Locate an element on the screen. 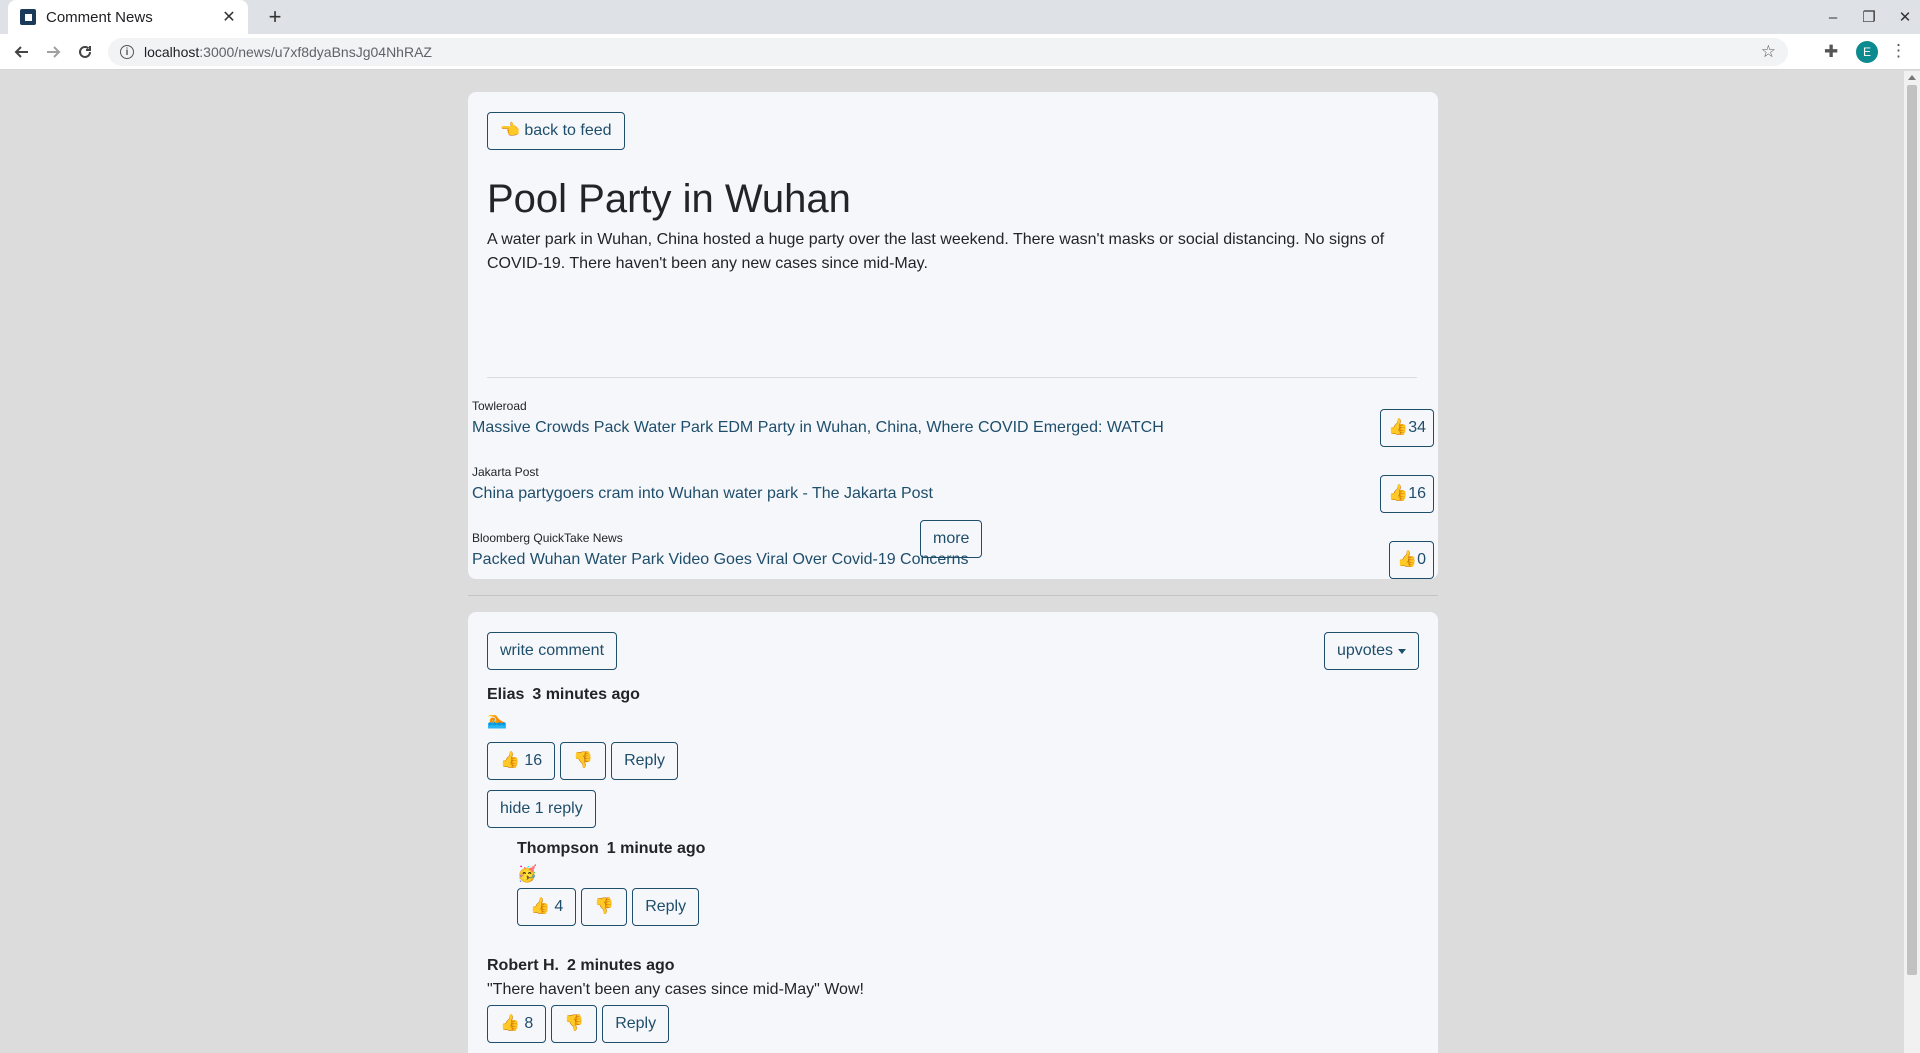 This screenshot has width=1920, height=1053. caret-down-icon is located at coordinates (1402, 651).